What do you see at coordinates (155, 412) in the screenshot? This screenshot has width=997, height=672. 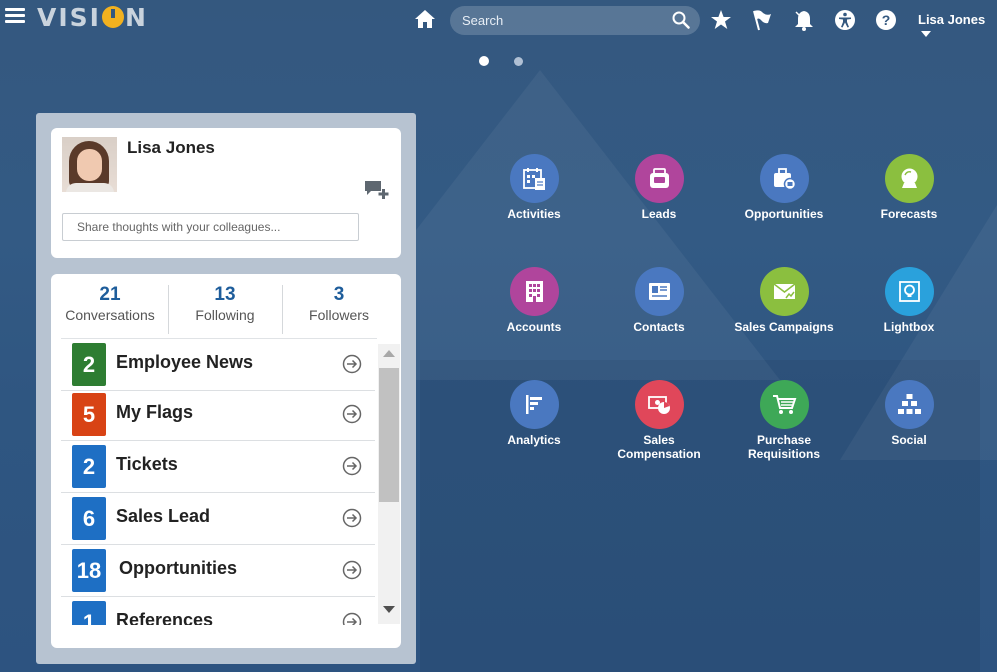 I see `list-item-label: My Flags` at bounding box center [155, 412].